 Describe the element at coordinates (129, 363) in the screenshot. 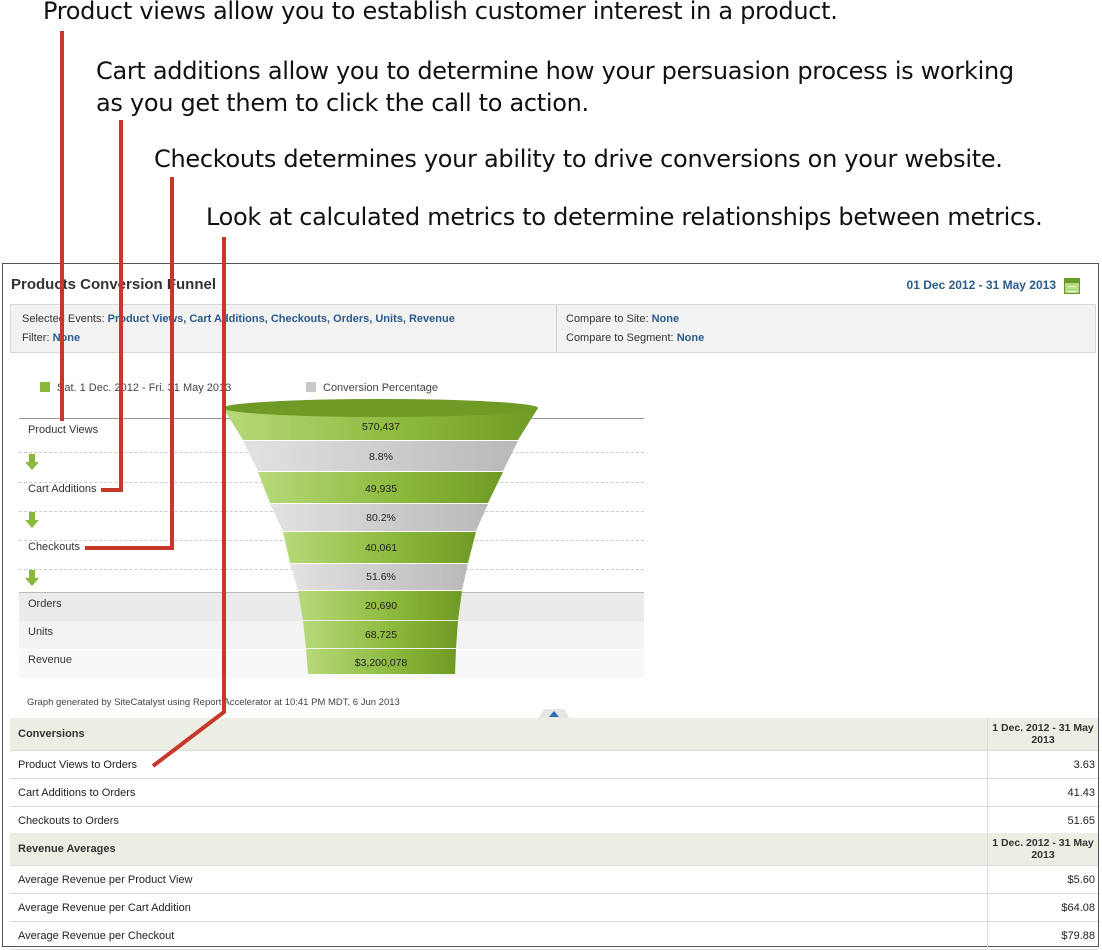

I see `leader-checkouts` at that location.